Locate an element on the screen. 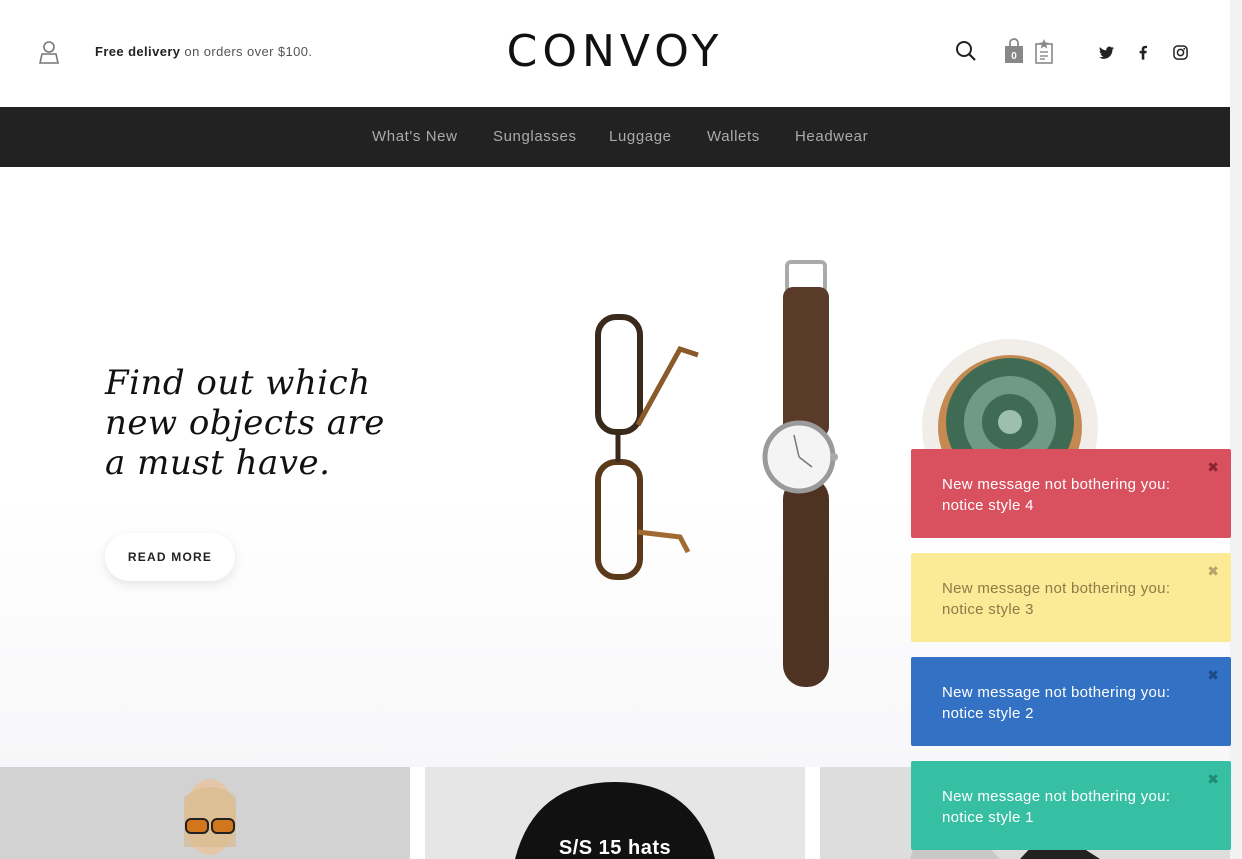 Image resolution: width=1242 pixels, height=859 pixels. site-logo: CONVOY is located at coordinates (615, 51).